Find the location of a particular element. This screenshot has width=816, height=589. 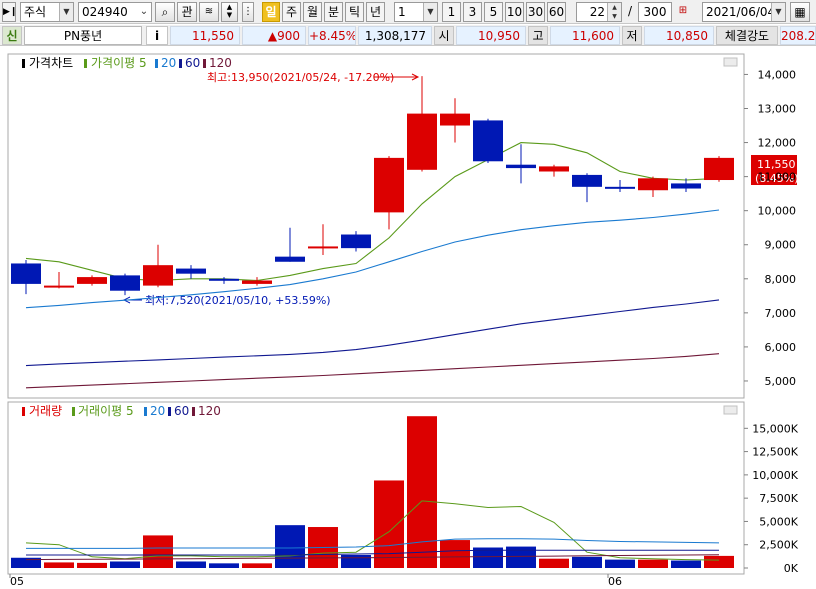

unit-60-button: 60 is located at coordinates (556, 12).